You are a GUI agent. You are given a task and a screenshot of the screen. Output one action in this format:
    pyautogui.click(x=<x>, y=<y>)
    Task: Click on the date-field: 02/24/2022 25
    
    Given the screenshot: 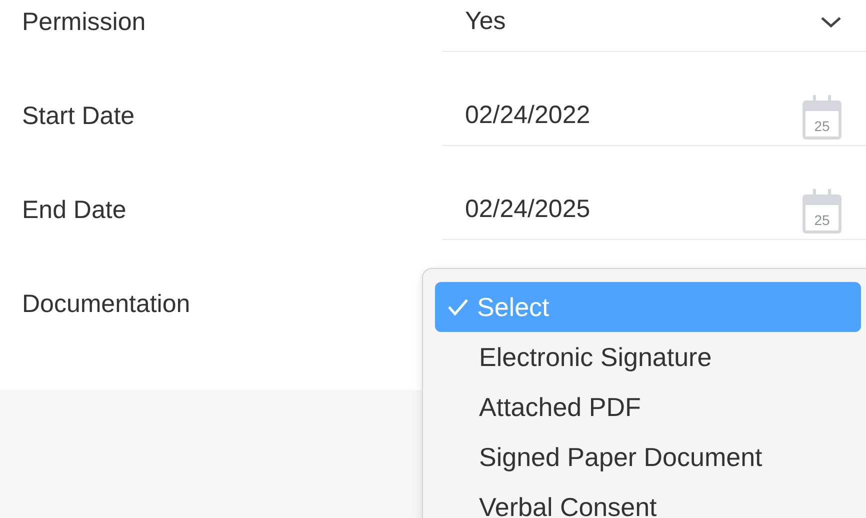 What is the action you would take?
    pyautogui.click(x=654, y=116)
    